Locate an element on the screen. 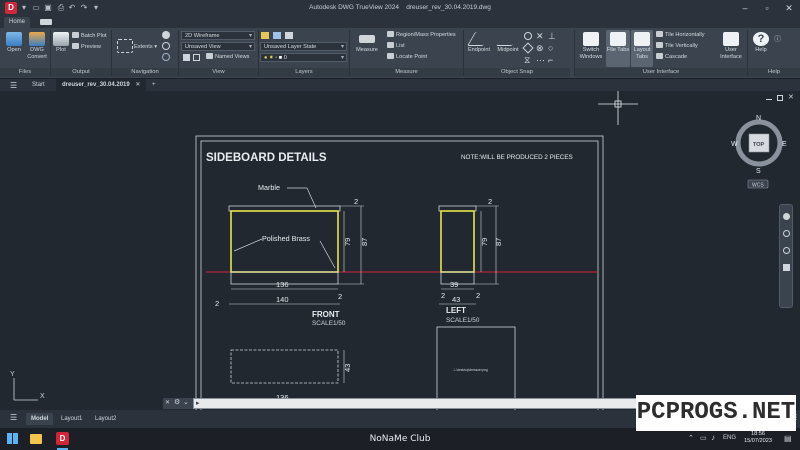 The width and height of the screenshot is (800, 450). endpoint-icon is located at coordinates (479, 39).